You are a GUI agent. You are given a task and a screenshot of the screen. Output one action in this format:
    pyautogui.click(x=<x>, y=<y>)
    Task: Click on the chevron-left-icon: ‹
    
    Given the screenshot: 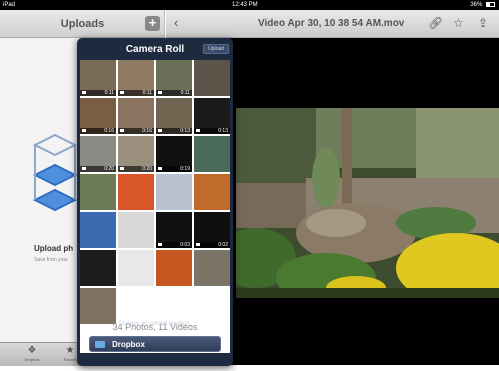 What is the action you would take?
    pyautogui.click(x=176, y=22)
    